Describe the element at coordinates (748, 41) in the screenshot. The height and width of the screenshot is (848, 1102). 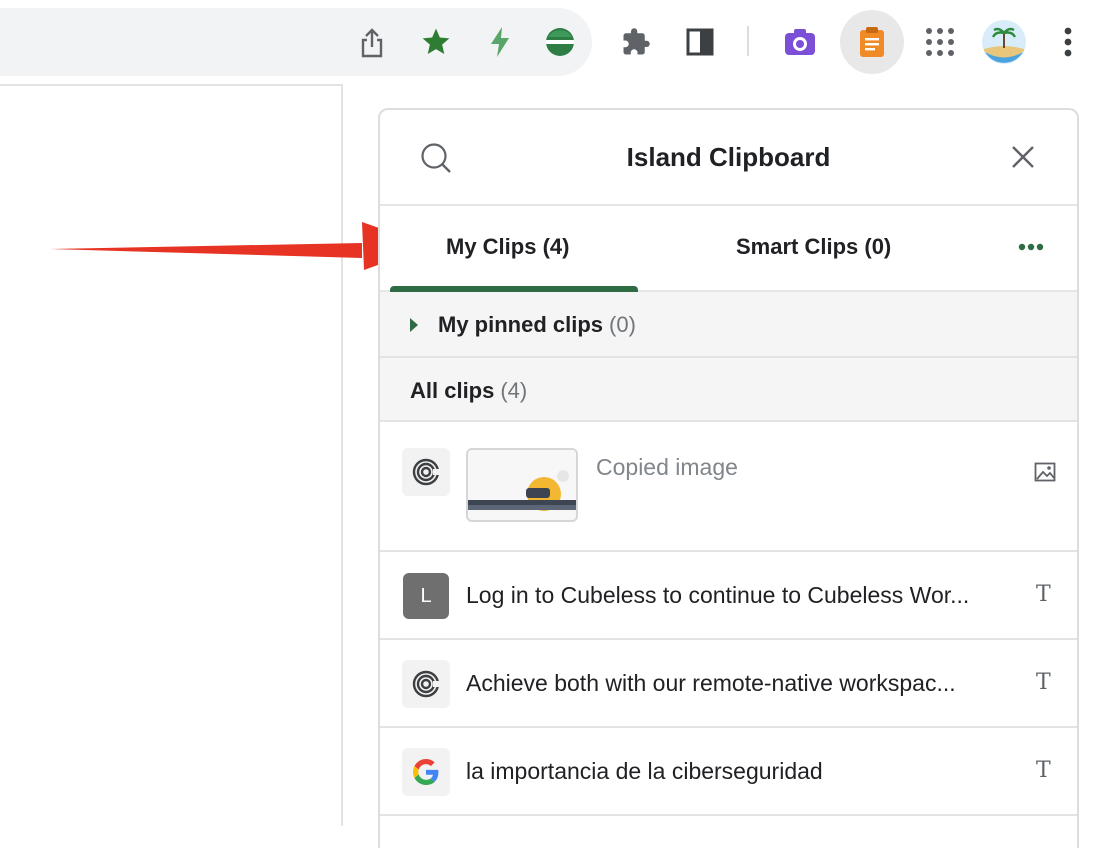
I see `toolbar-divider` at that location.